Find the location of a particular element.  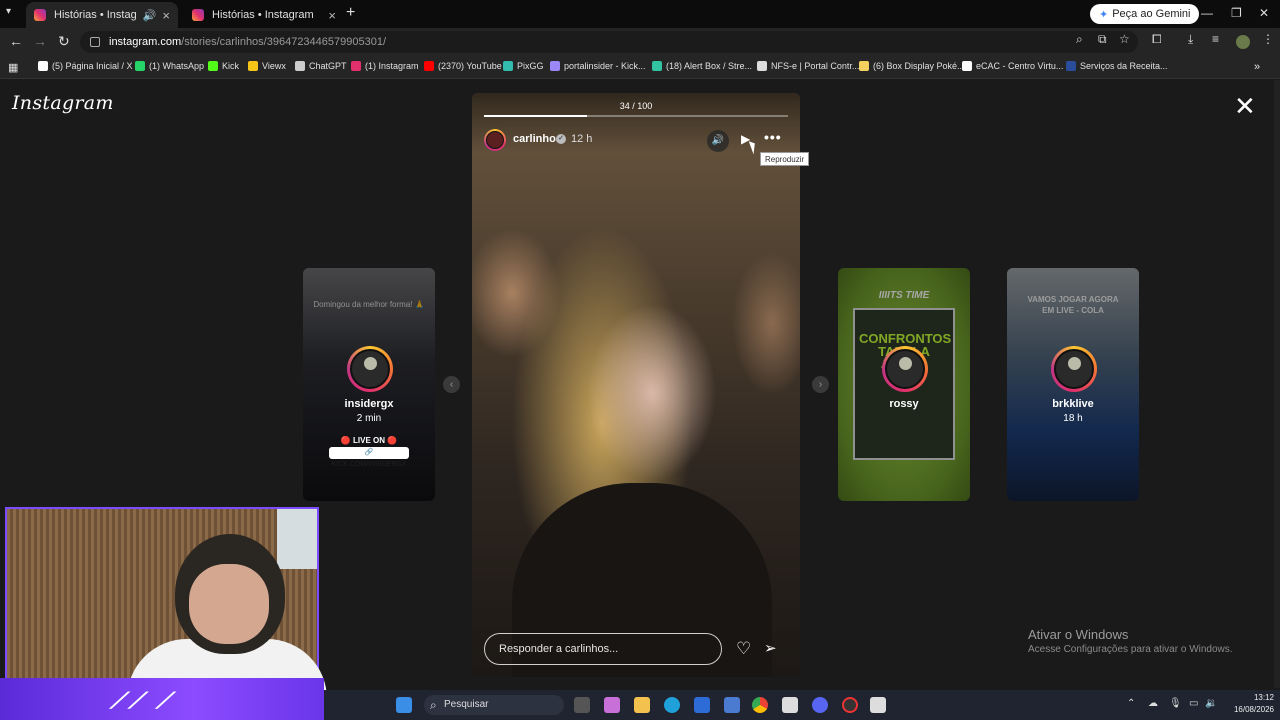

windows-activation-title: Ativar o Windows is located at coordinates (1078, 634).